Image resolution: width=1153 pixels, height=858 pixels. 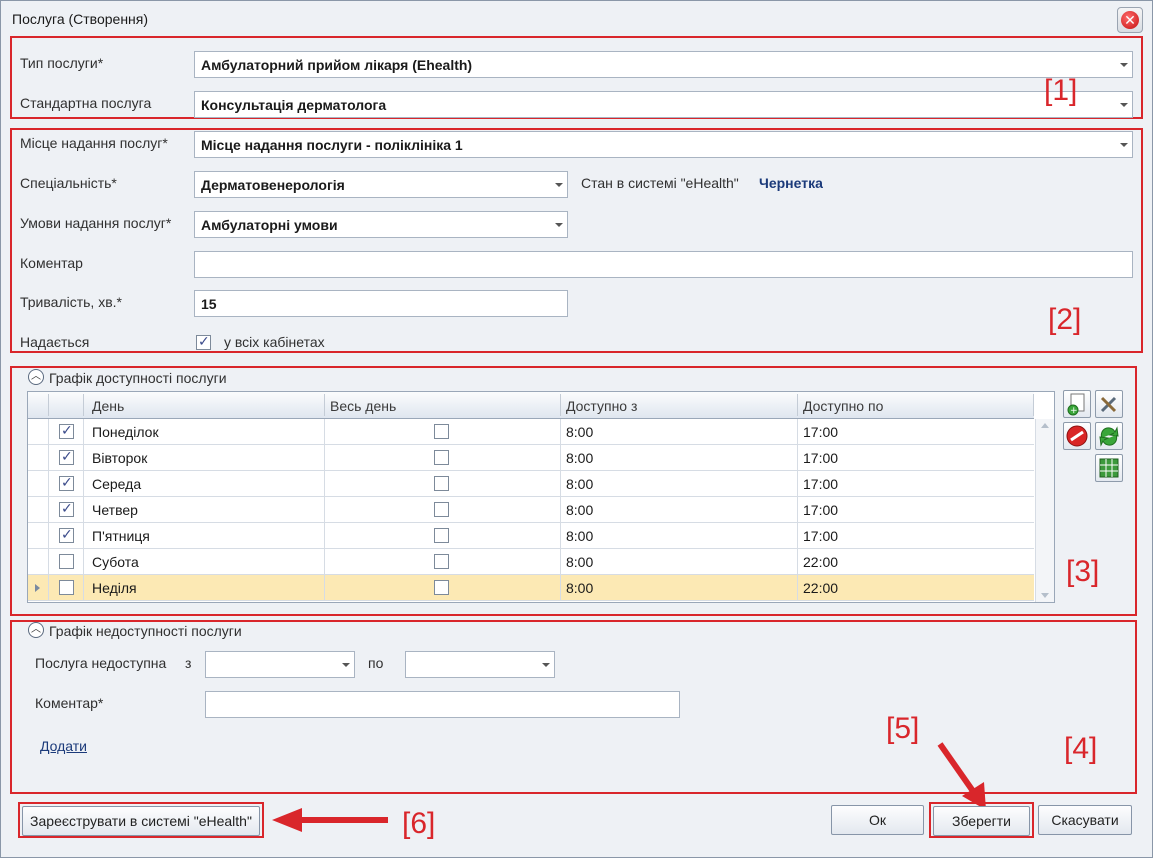 What do you see at coordinates (381, 303) in the screenshot?
I see `duration-input: 15` at bounding box center [381, 303].